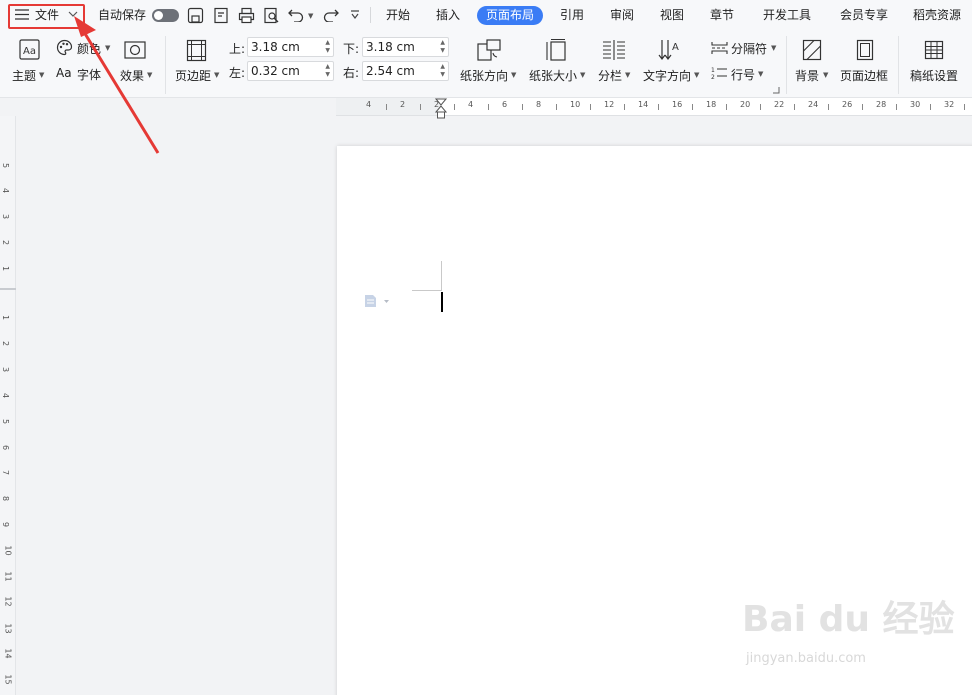  Describe the element at coordinates (355, 15) in the screenshot. I see `customize-toolbar-icon` at that location.